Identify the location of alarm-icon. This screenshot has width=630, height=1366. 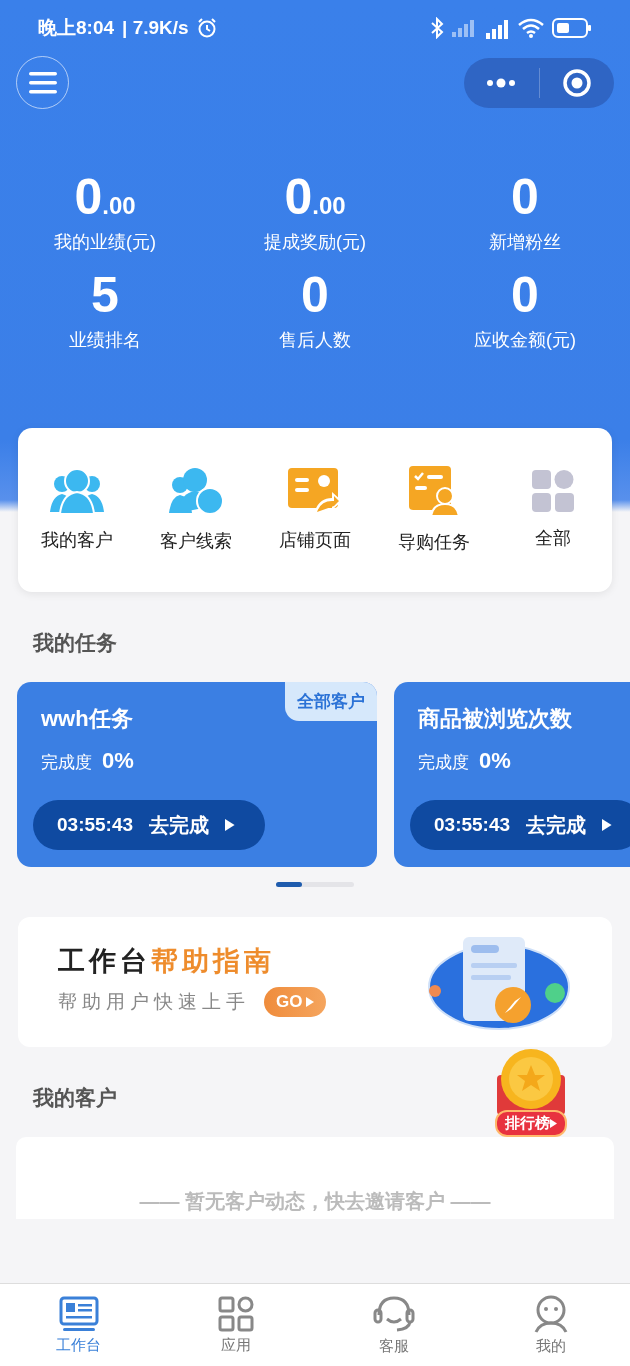
(206, 27).